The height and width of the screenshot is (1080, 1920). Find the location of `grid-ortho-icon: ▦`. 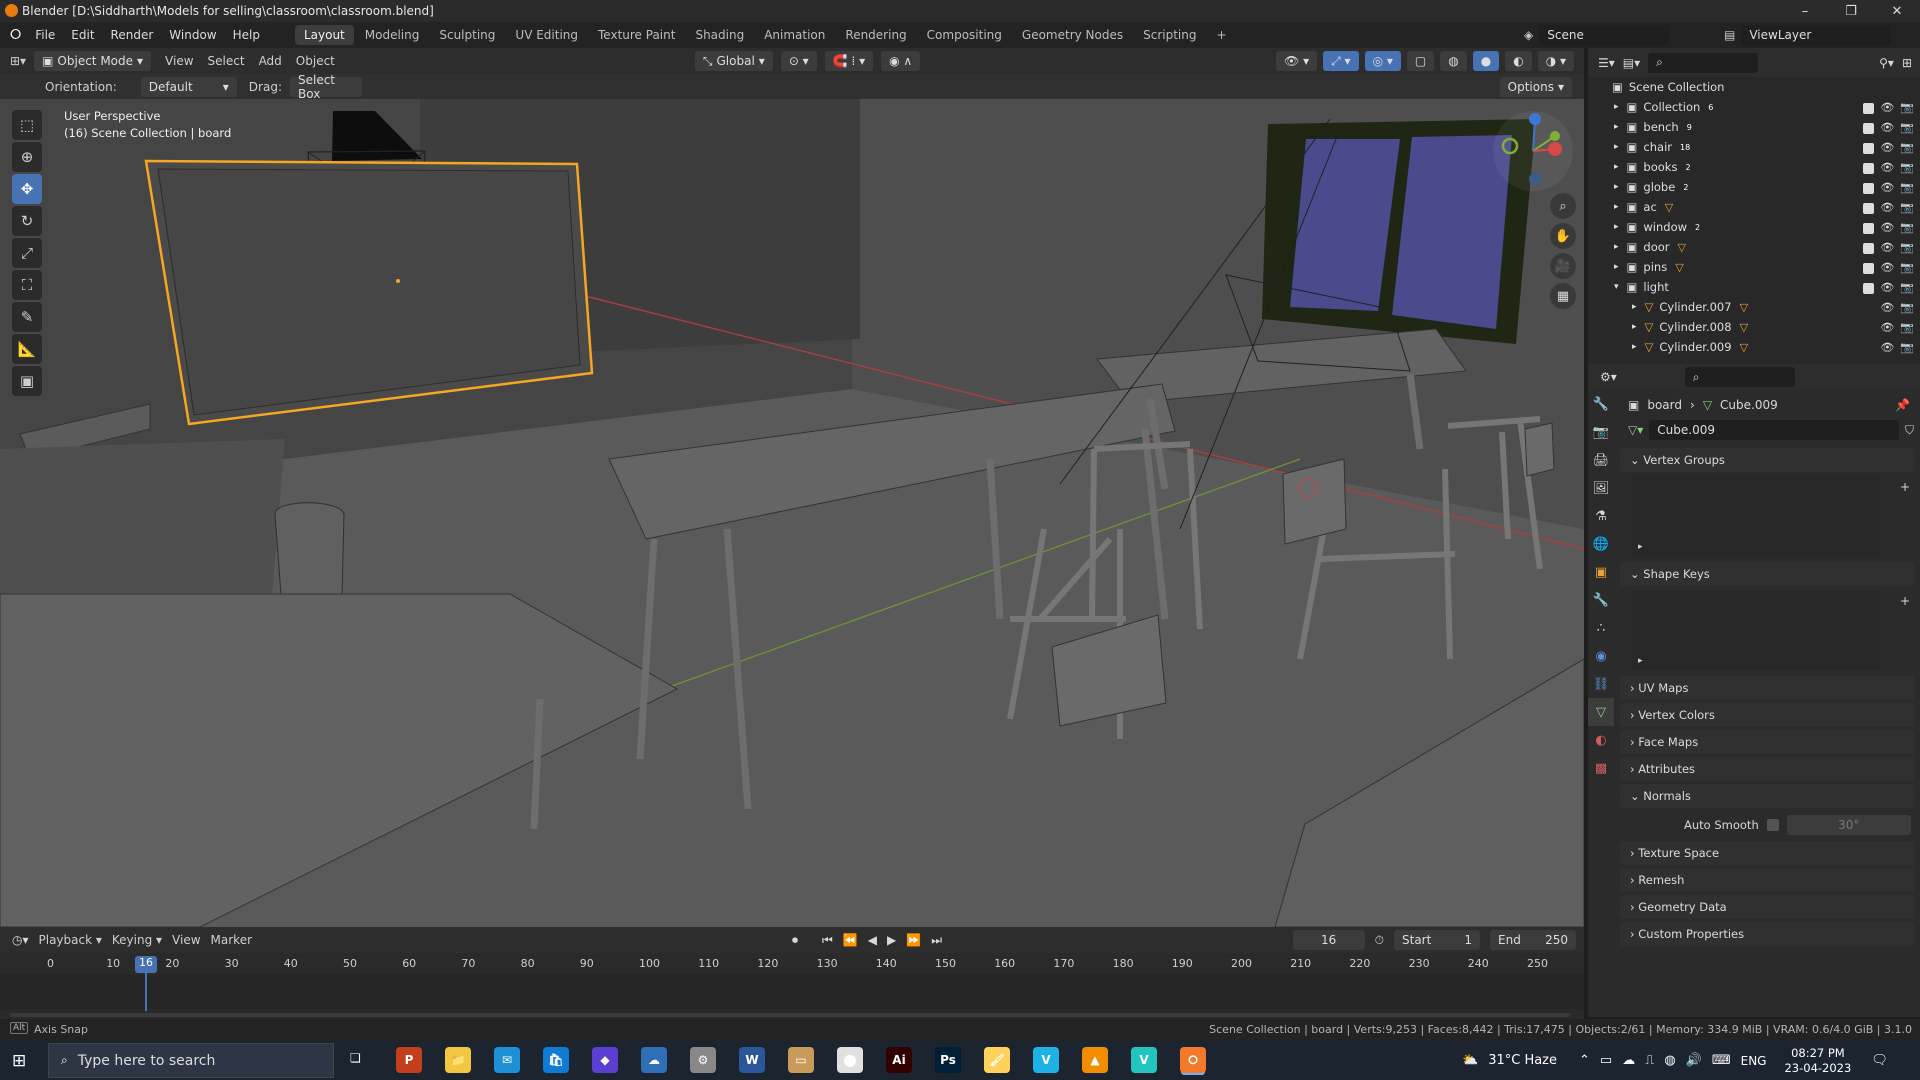

grid-ortho-icon: ▦ is located at coordinates (1563, 296).